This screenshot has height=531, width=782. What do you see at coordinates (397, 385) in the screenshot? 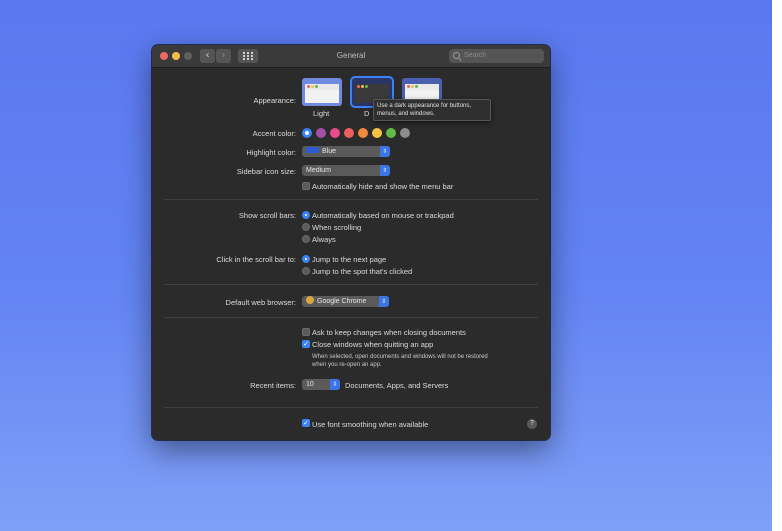
I see `recent-items-suffix: Documents, Apps, and Servers` at bounding box center [397, 385].